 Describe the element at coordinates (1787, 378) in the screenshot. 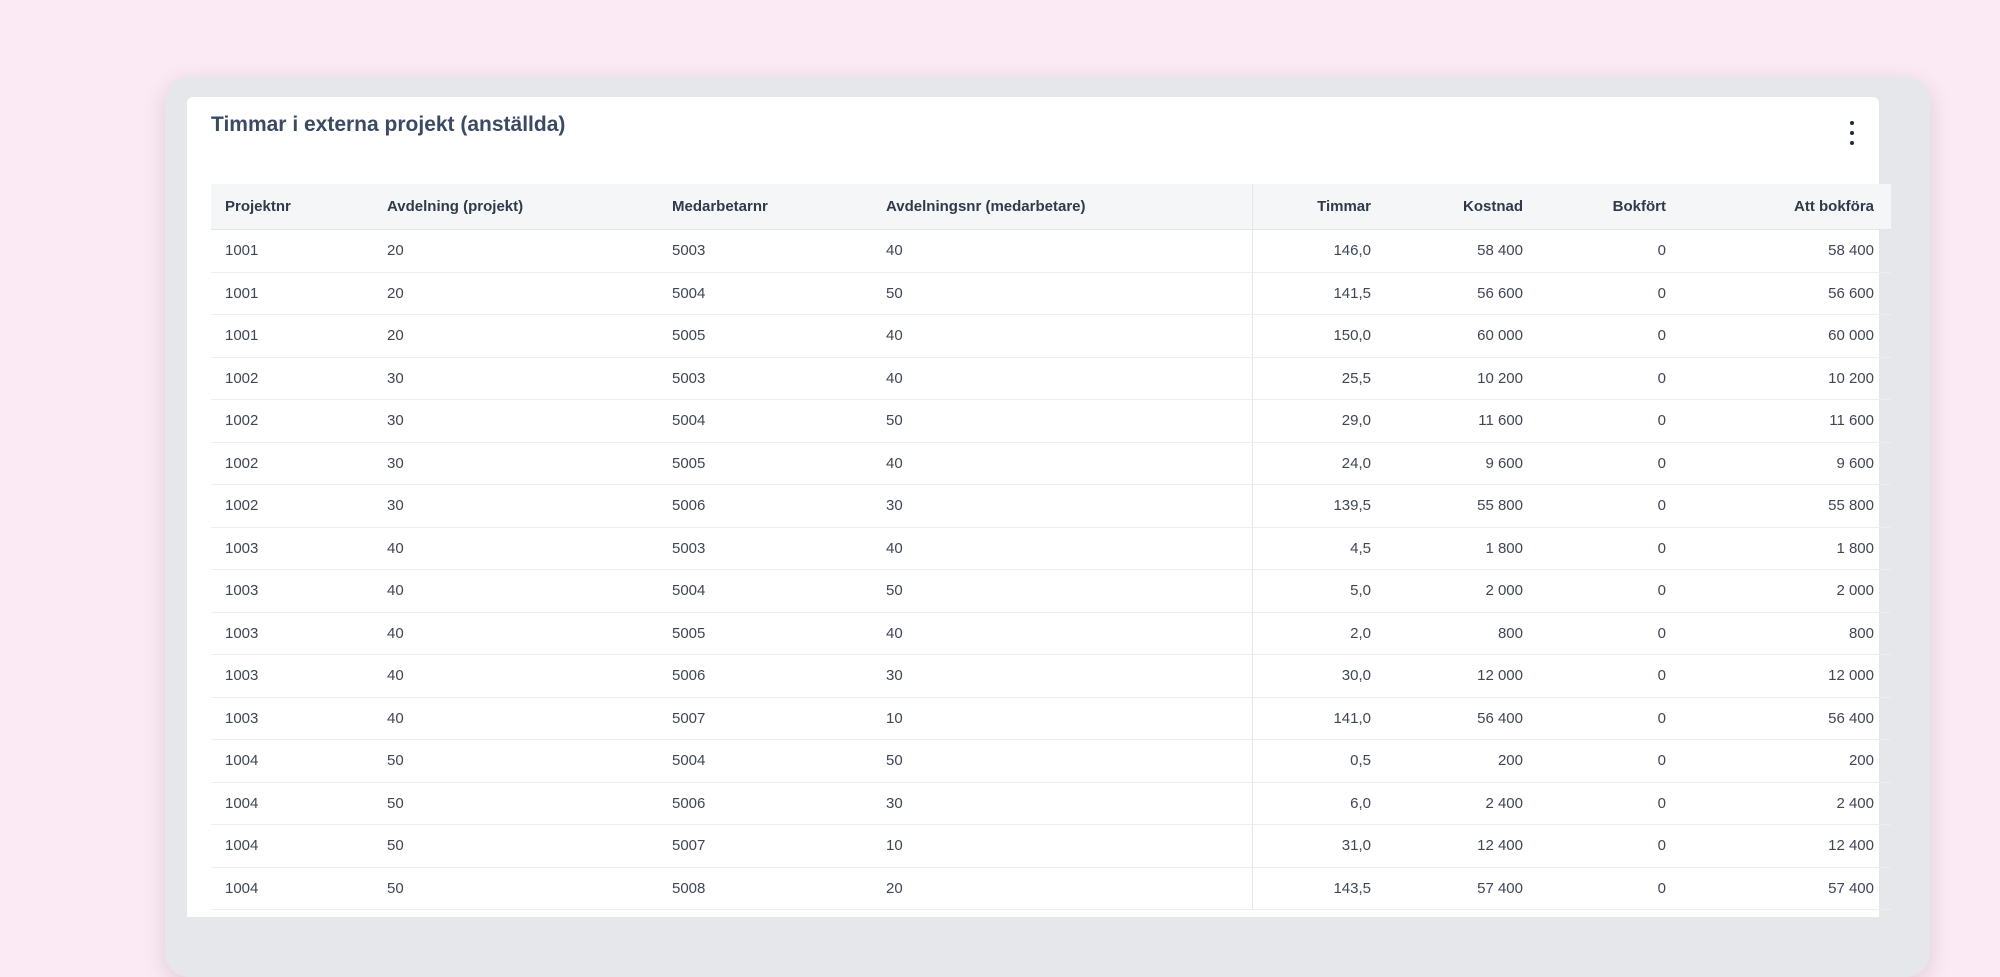

I see `cell-att-bokfora: 10 200` at that location.